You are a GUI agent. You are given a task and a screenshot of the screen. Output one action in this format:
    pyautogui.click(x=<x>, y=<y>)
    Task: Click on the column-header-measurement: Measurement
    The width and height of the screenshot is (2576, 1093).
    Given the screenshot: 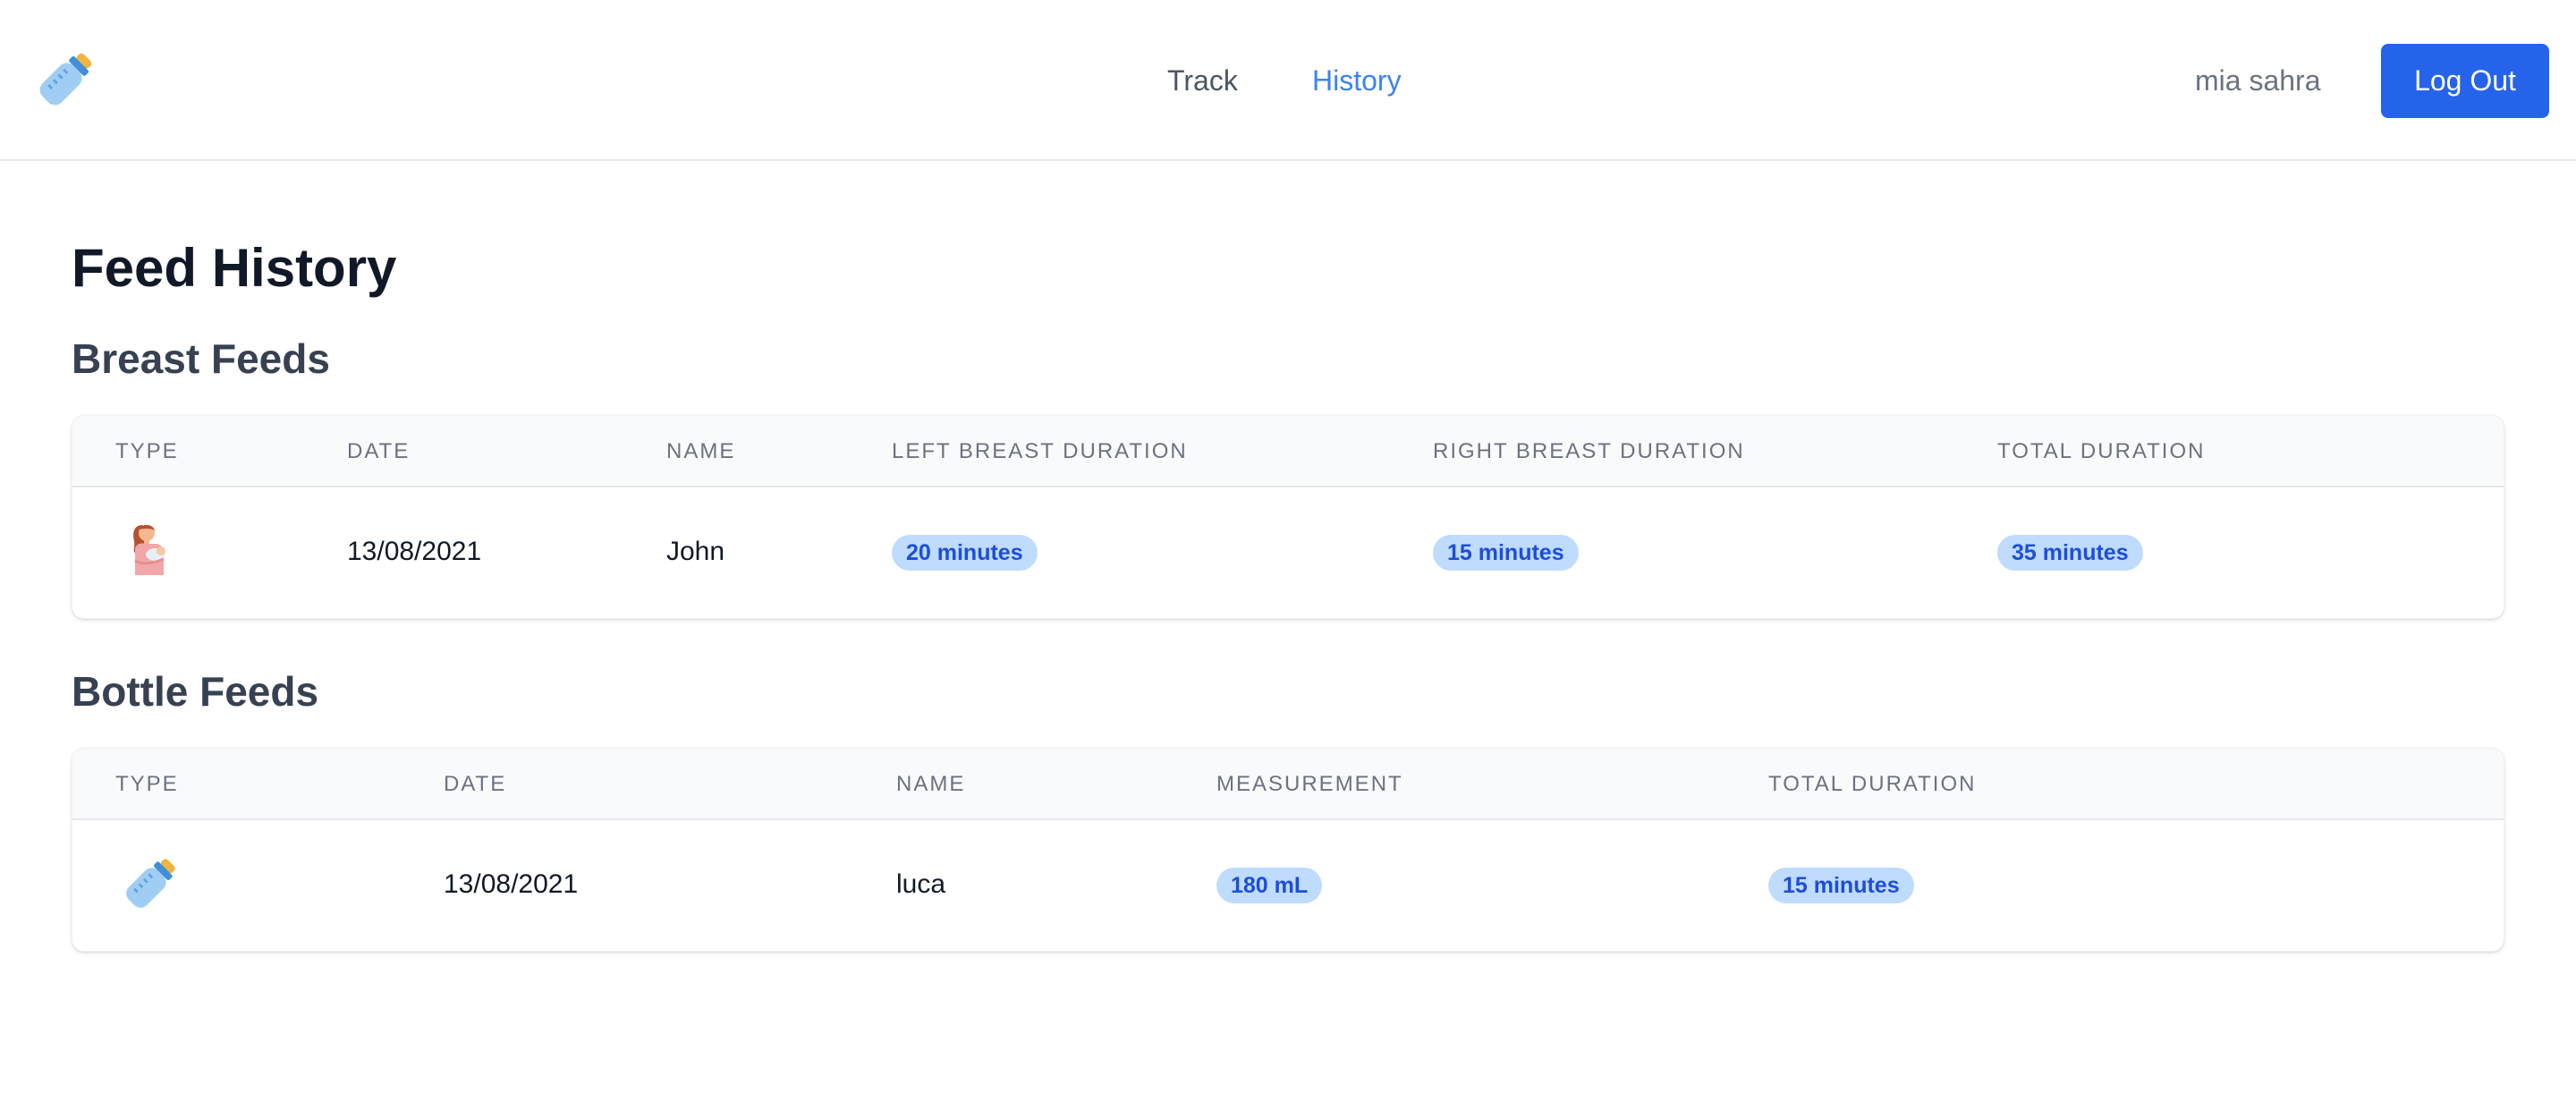 What is the action you would take?
    pyautogui.click(x=1309, y=784)
    